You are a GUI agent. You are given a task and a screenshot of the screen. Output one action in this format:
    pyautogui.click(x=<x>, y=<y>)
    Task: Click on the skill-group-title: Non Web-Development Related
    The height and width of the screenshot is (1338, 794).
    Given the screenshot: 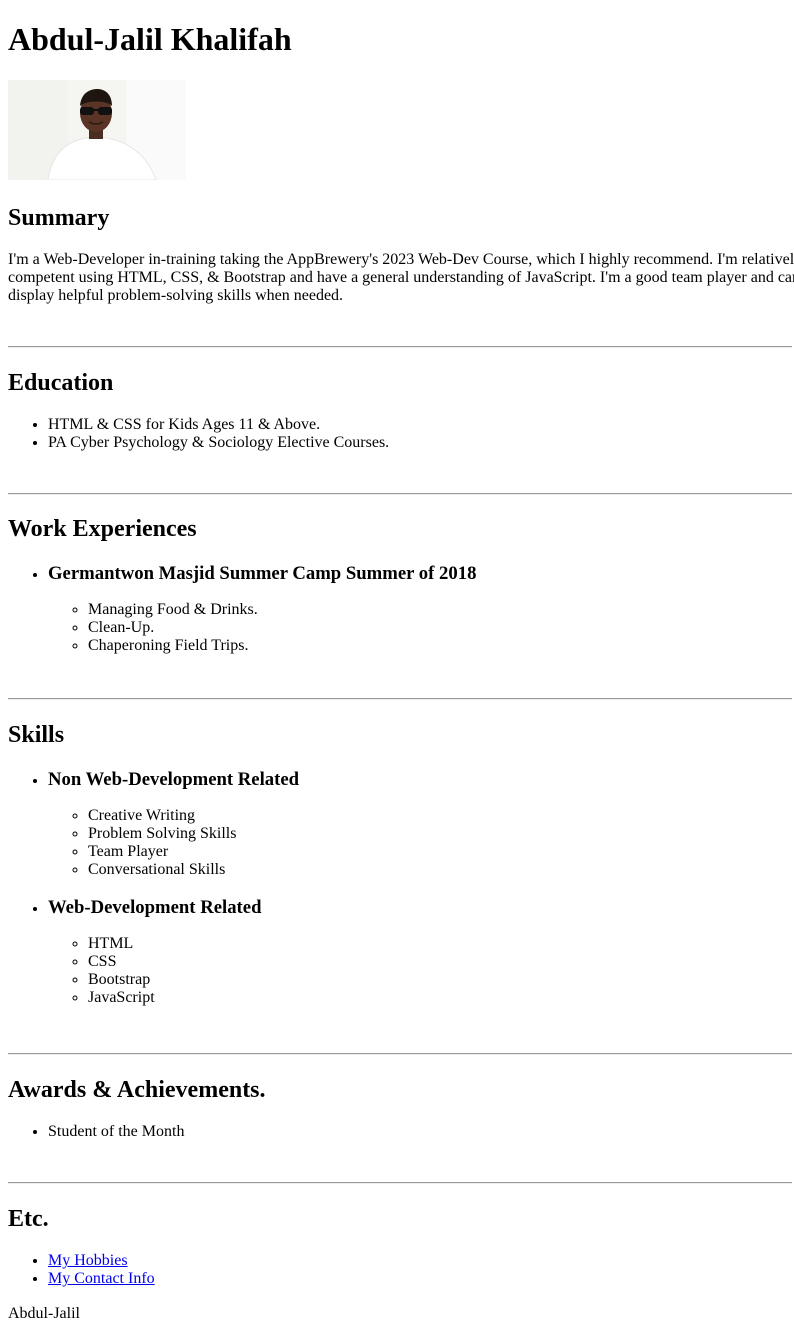 What is the action you would take?
    pyautogui.click(x=174, y=779)
    